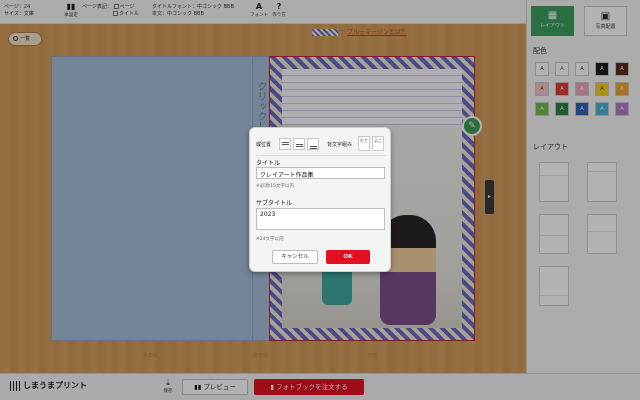  What do you see at coordinates (378, 143) in the screenshot?
I see `spine-horizontal-button: よこ` at bounding box center [378, 143].